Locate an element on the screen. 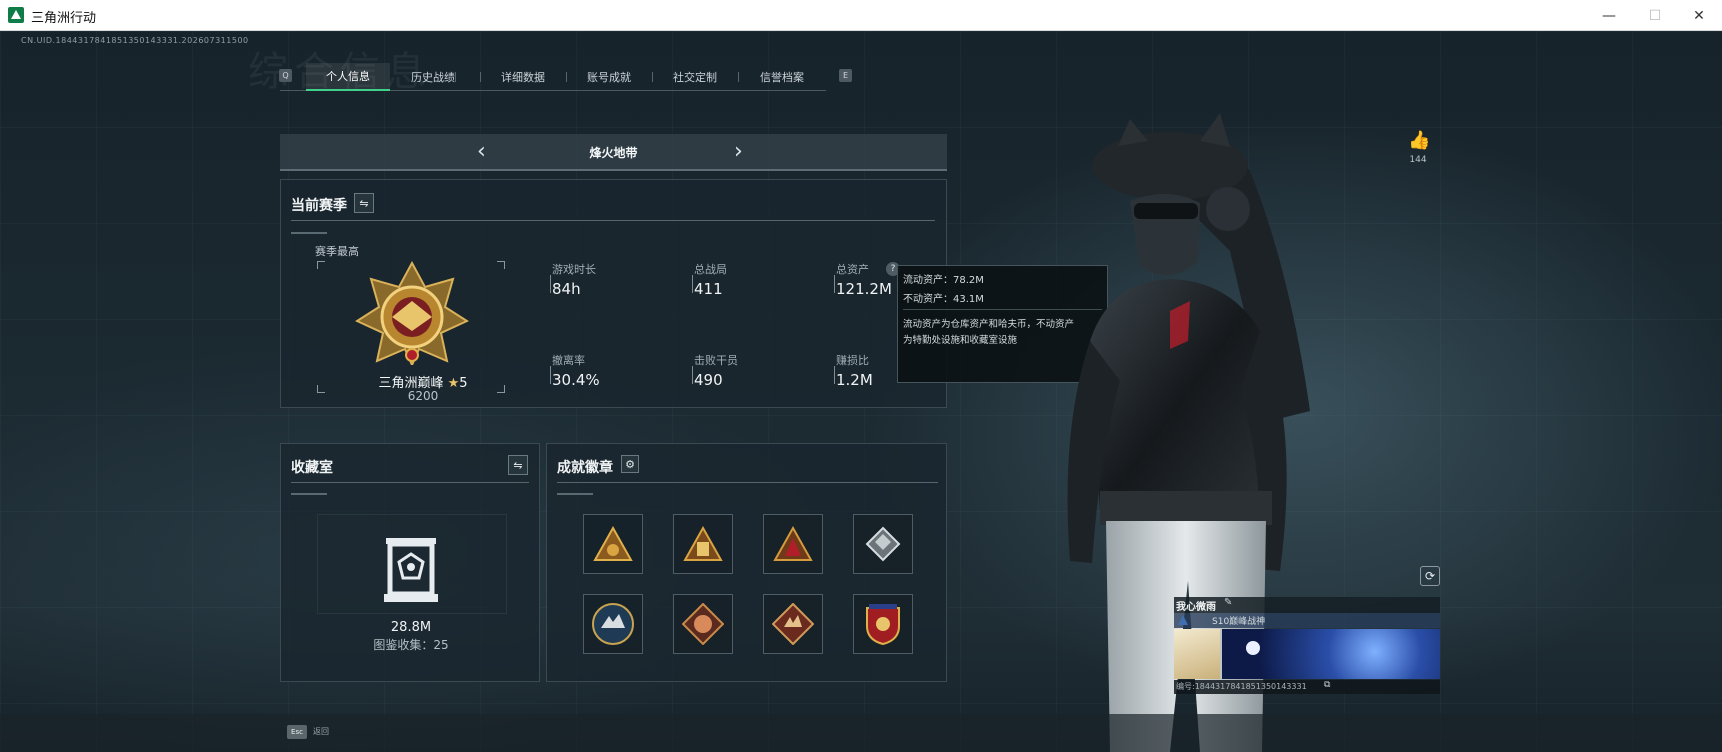 The width and height of the screenshot is (1722, 752). achievements-heading: 成就徽章 is located at coordinates (585, 468).